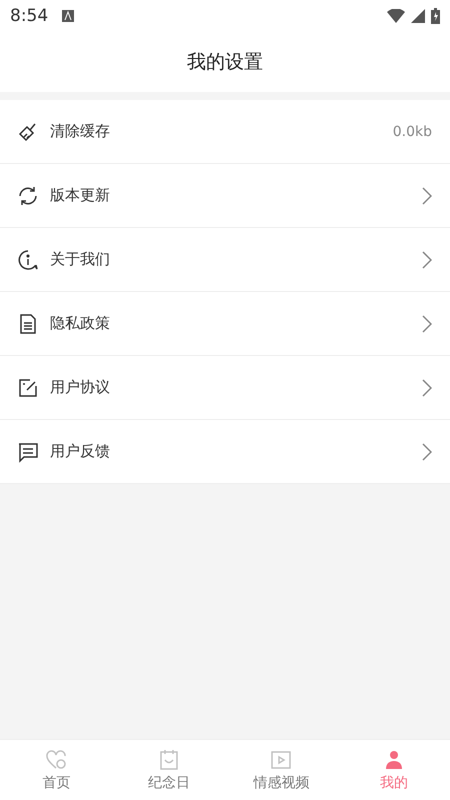  I want to click on settings-row: 用户反馈, so click(225, 452).